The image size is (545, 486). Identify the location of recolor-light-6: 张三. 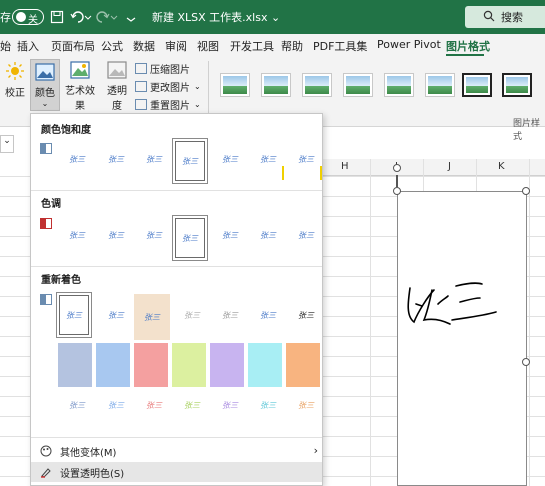
(268, 405).